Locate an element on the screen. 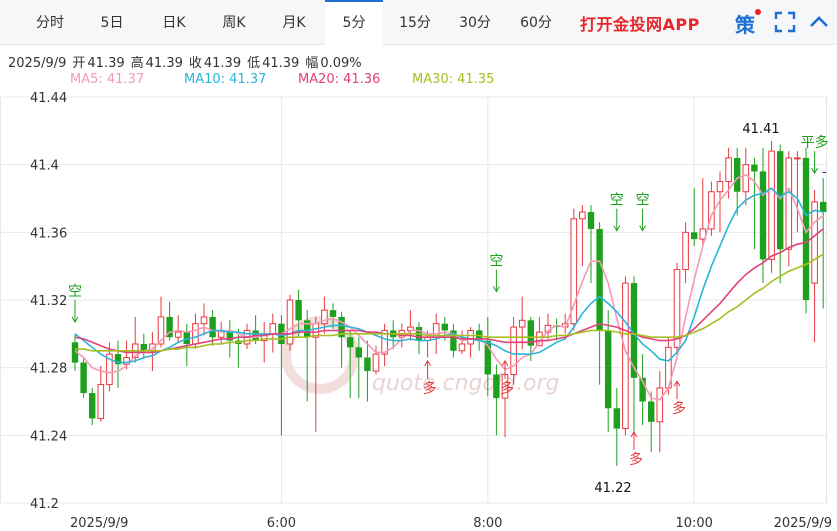  y-tick-label: 41.4 is located at coordinates (44, 166).